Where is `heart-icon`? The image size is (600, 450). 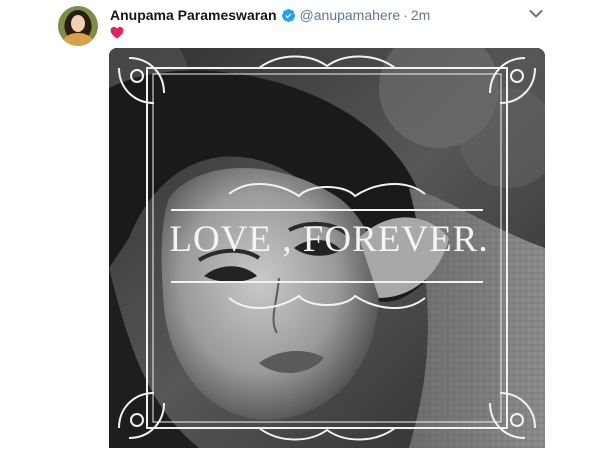
heart-icon is located at coordinates (117, 32).